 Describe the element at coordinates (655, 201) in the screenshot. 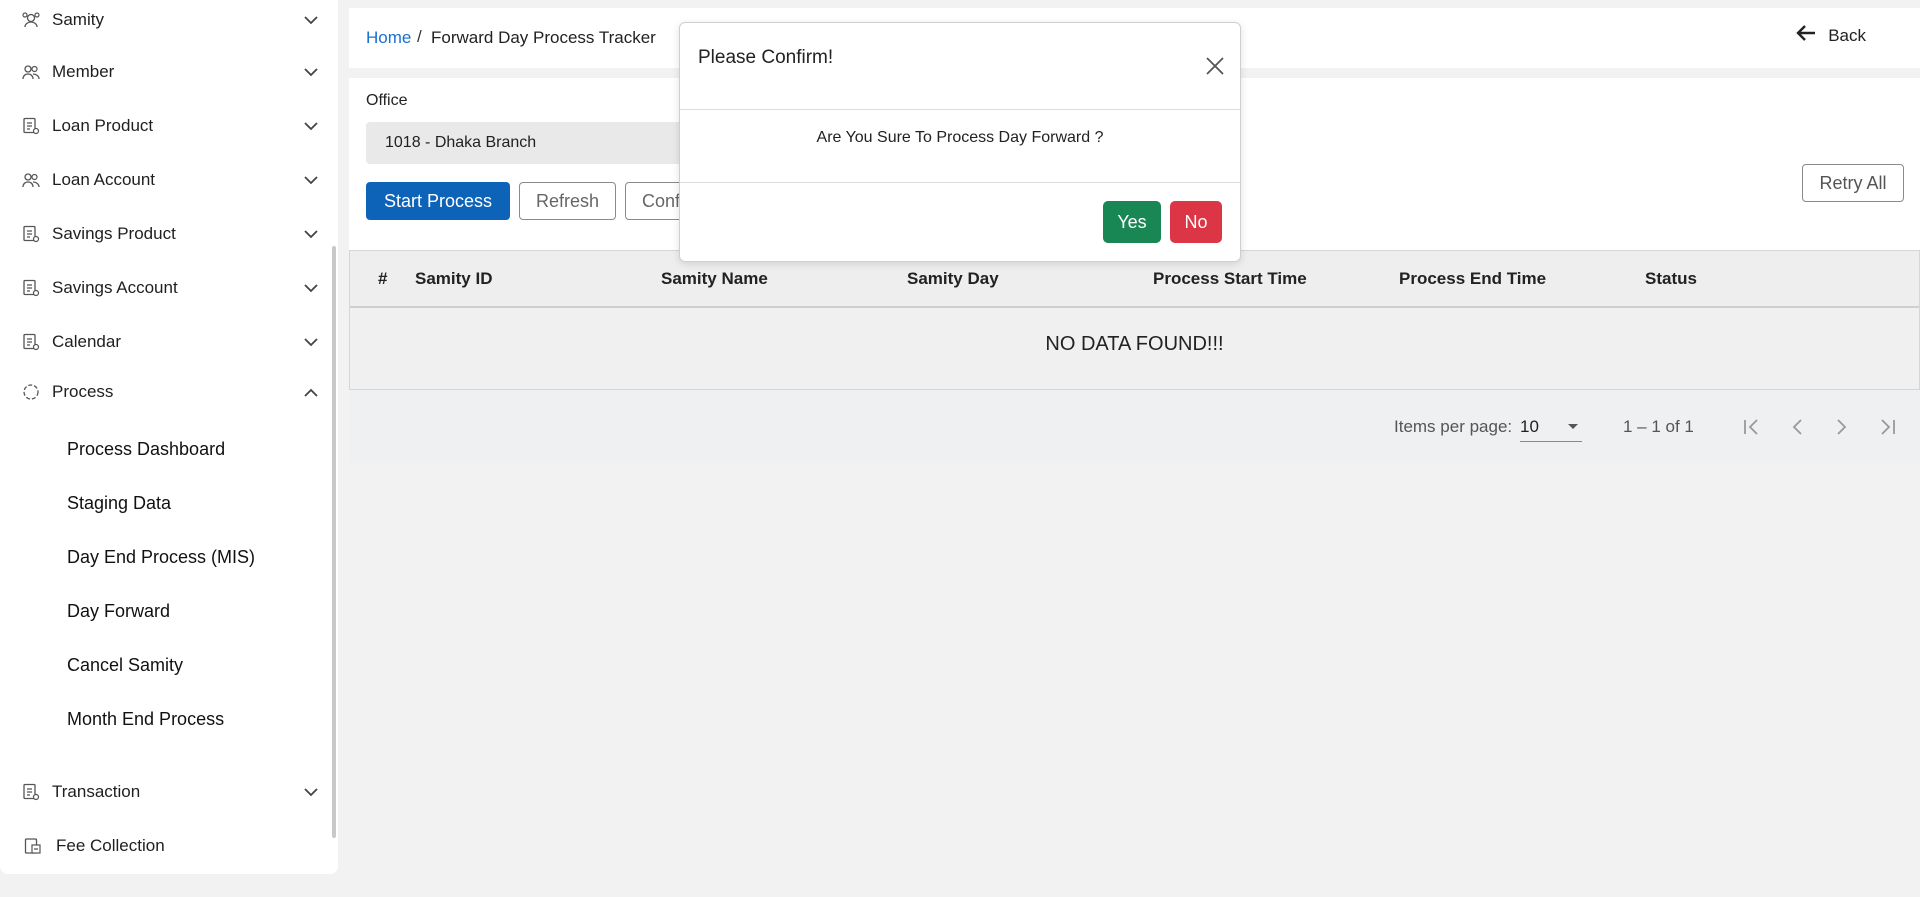

I see `confirm-button: Conf` at that location.